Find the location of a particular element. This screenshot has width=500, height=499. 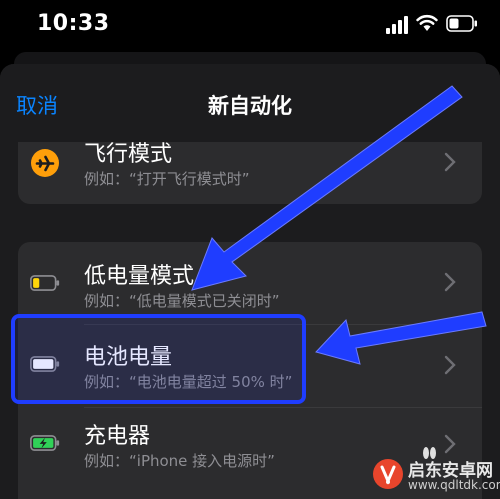

cellular-signal-icon is located at coordinates (397, 25).